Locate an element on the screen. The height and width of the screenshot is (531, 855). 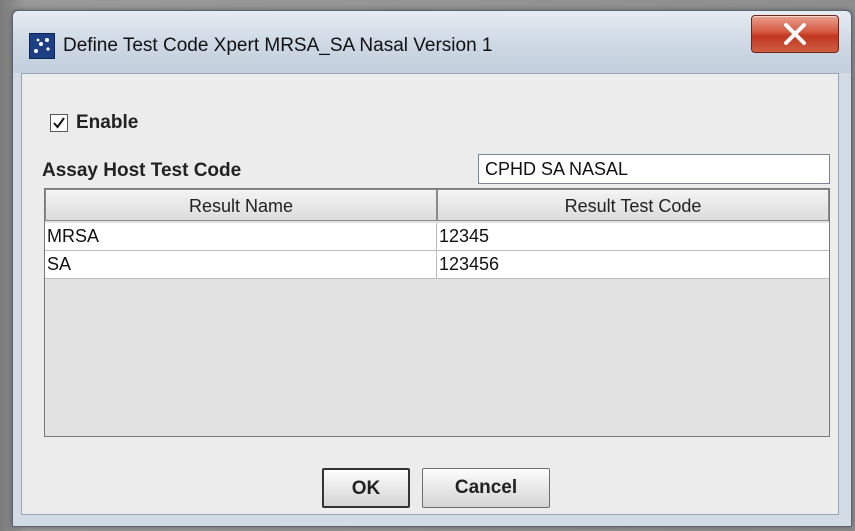
close-button is located at coordinates (795, 34).